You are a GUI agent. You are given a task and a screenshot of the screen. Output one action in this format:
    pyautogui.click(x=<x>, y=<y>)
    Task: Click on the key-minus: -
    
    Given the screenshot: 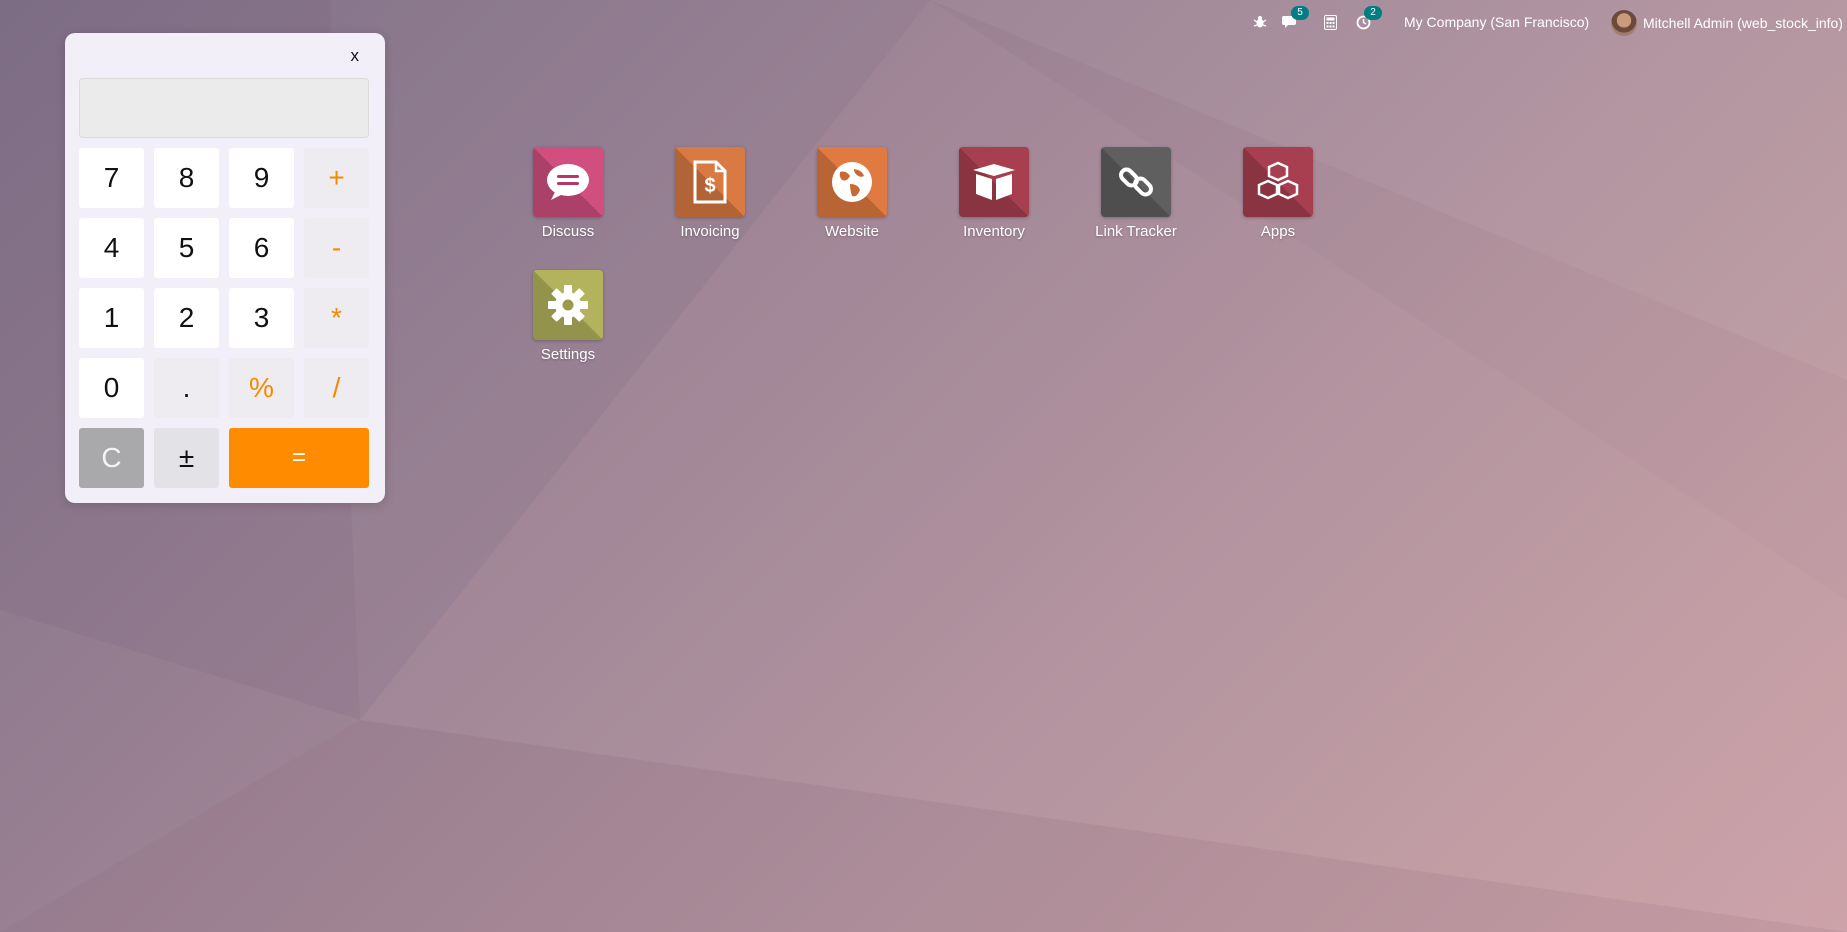 What is the action you would take?
    pyautogui.click(x=336, y=248)
    